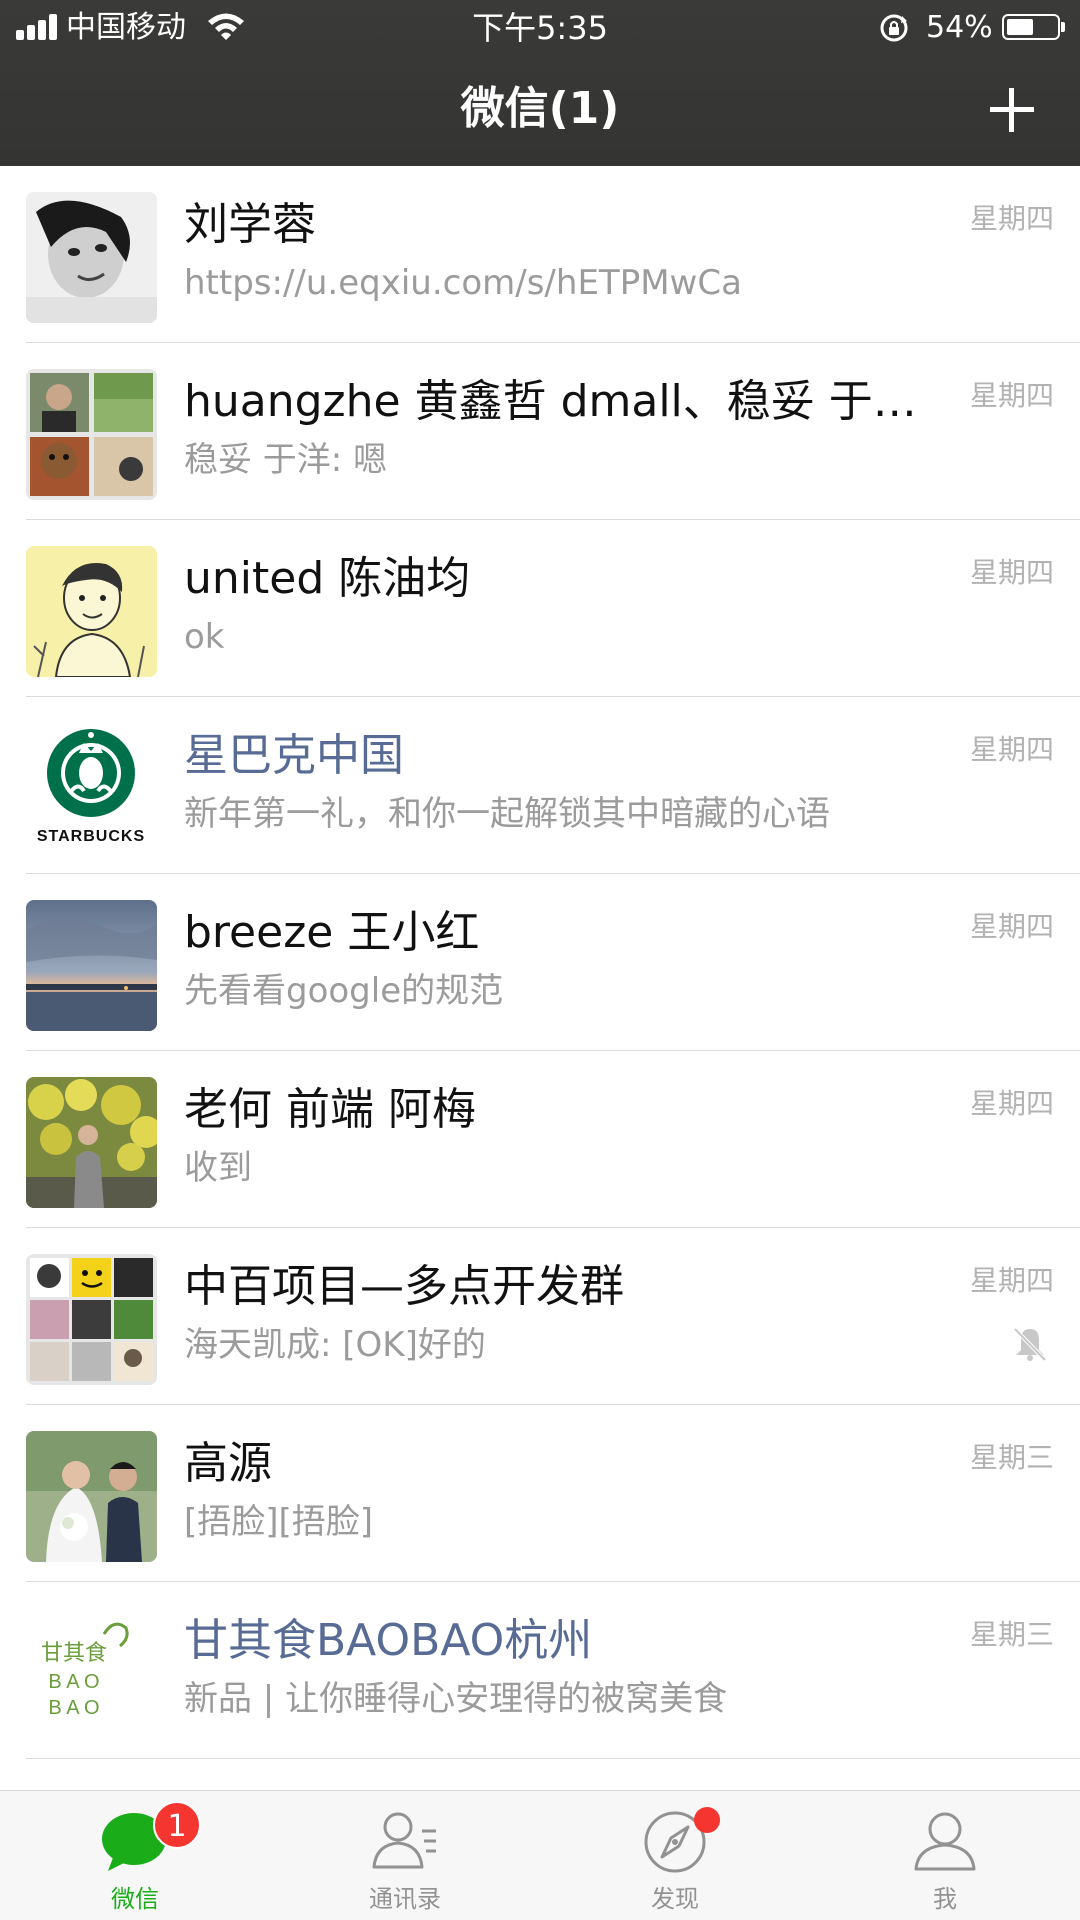  What do you see at coordinates (540, 431) in the screenshot?
I see `chat-row: huangzhe 黄鑫哲 dmall、稳妥 于洋… 稳妥 于洋: 嗯 星期四` at bounding box center [540, 431].